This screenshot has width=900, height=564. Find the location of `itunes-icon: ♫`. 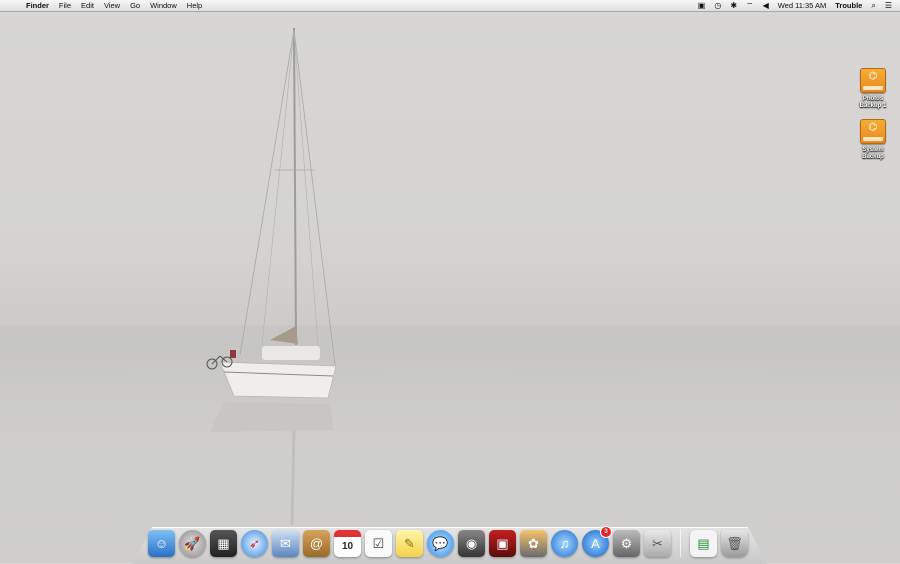

itunes-icon: ♫ is located at coordinates (564, 543).